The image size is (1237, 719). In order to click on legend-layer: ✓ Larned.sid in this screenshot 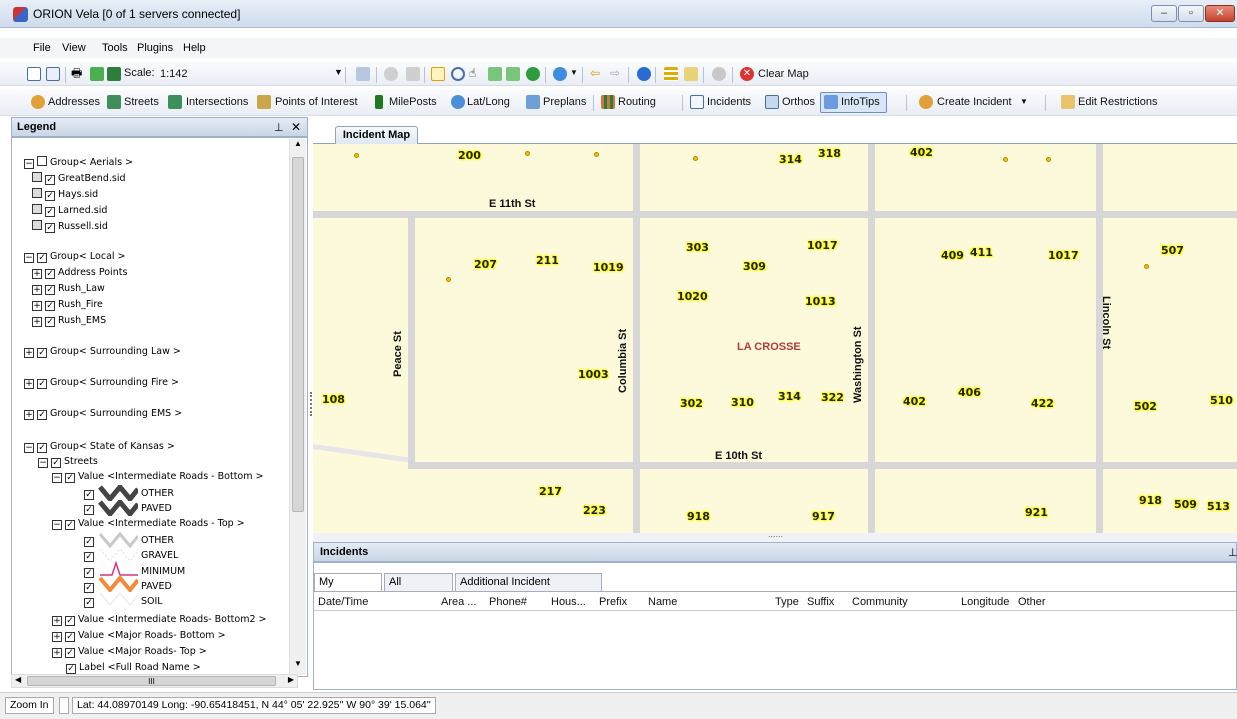, I will do `click(69, 210)`.